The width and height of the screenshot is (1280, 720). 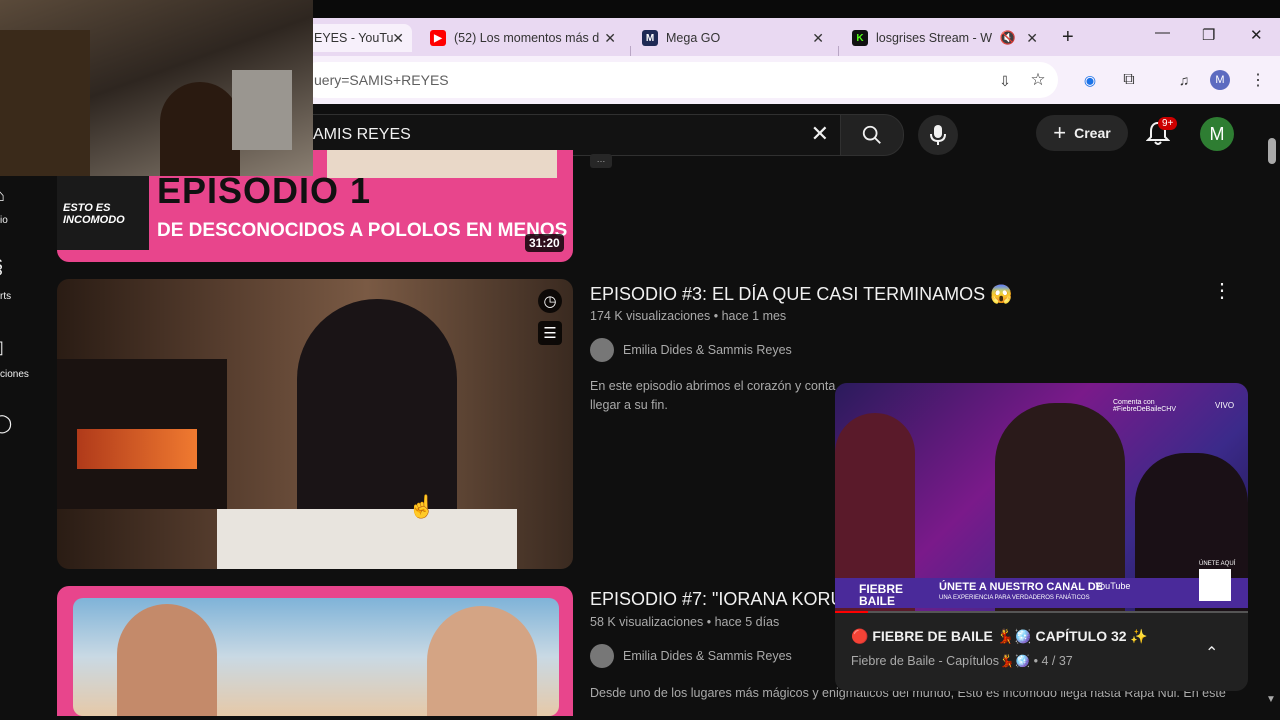 What do you see at coordinates (422, 506) in the screenshot?
I see `hand-cursor-icon: ☝` at bounding box center [422, 506].